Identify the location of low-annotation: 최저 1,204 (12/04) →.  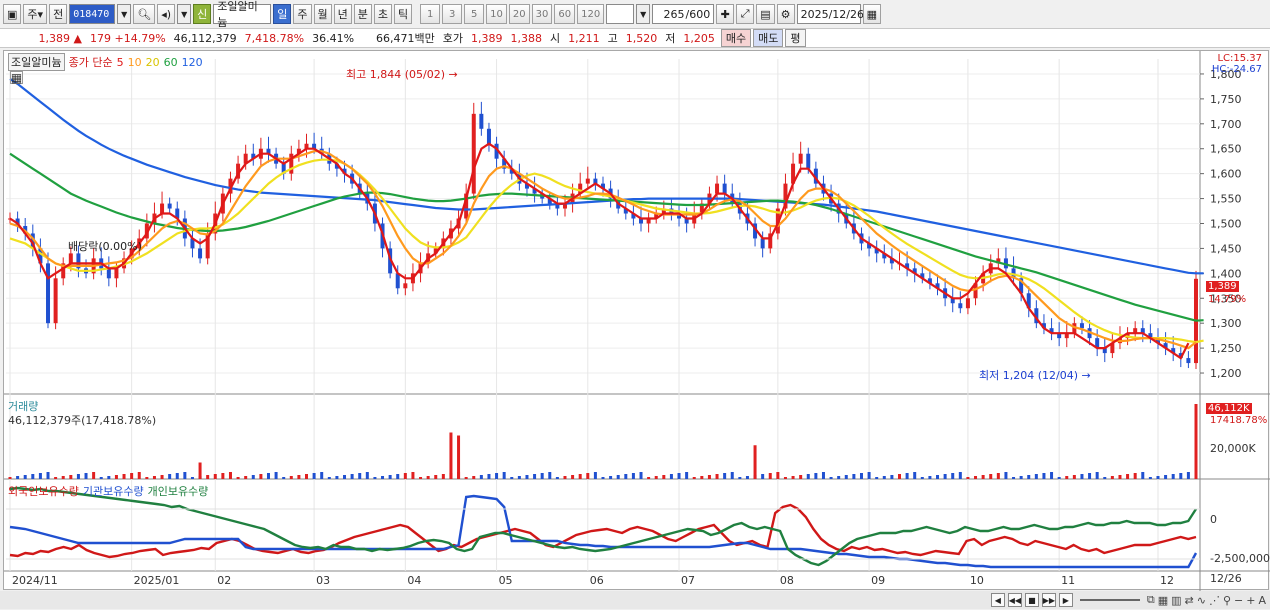
(1035, 375).